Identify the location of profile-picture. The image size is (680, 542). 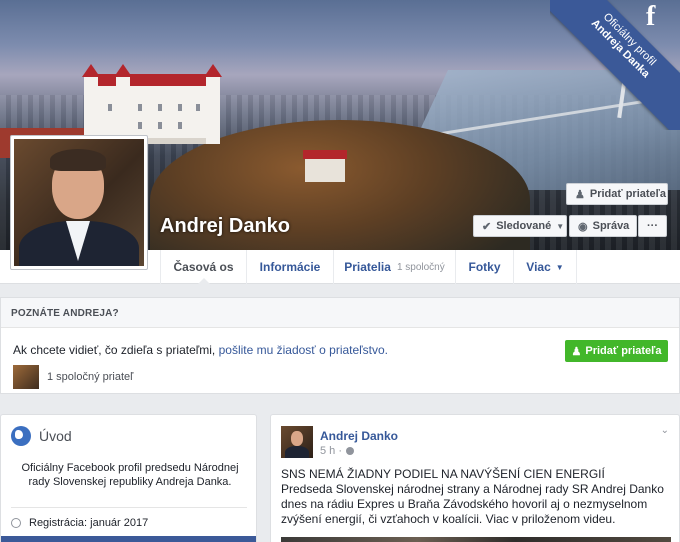
(79, 202).